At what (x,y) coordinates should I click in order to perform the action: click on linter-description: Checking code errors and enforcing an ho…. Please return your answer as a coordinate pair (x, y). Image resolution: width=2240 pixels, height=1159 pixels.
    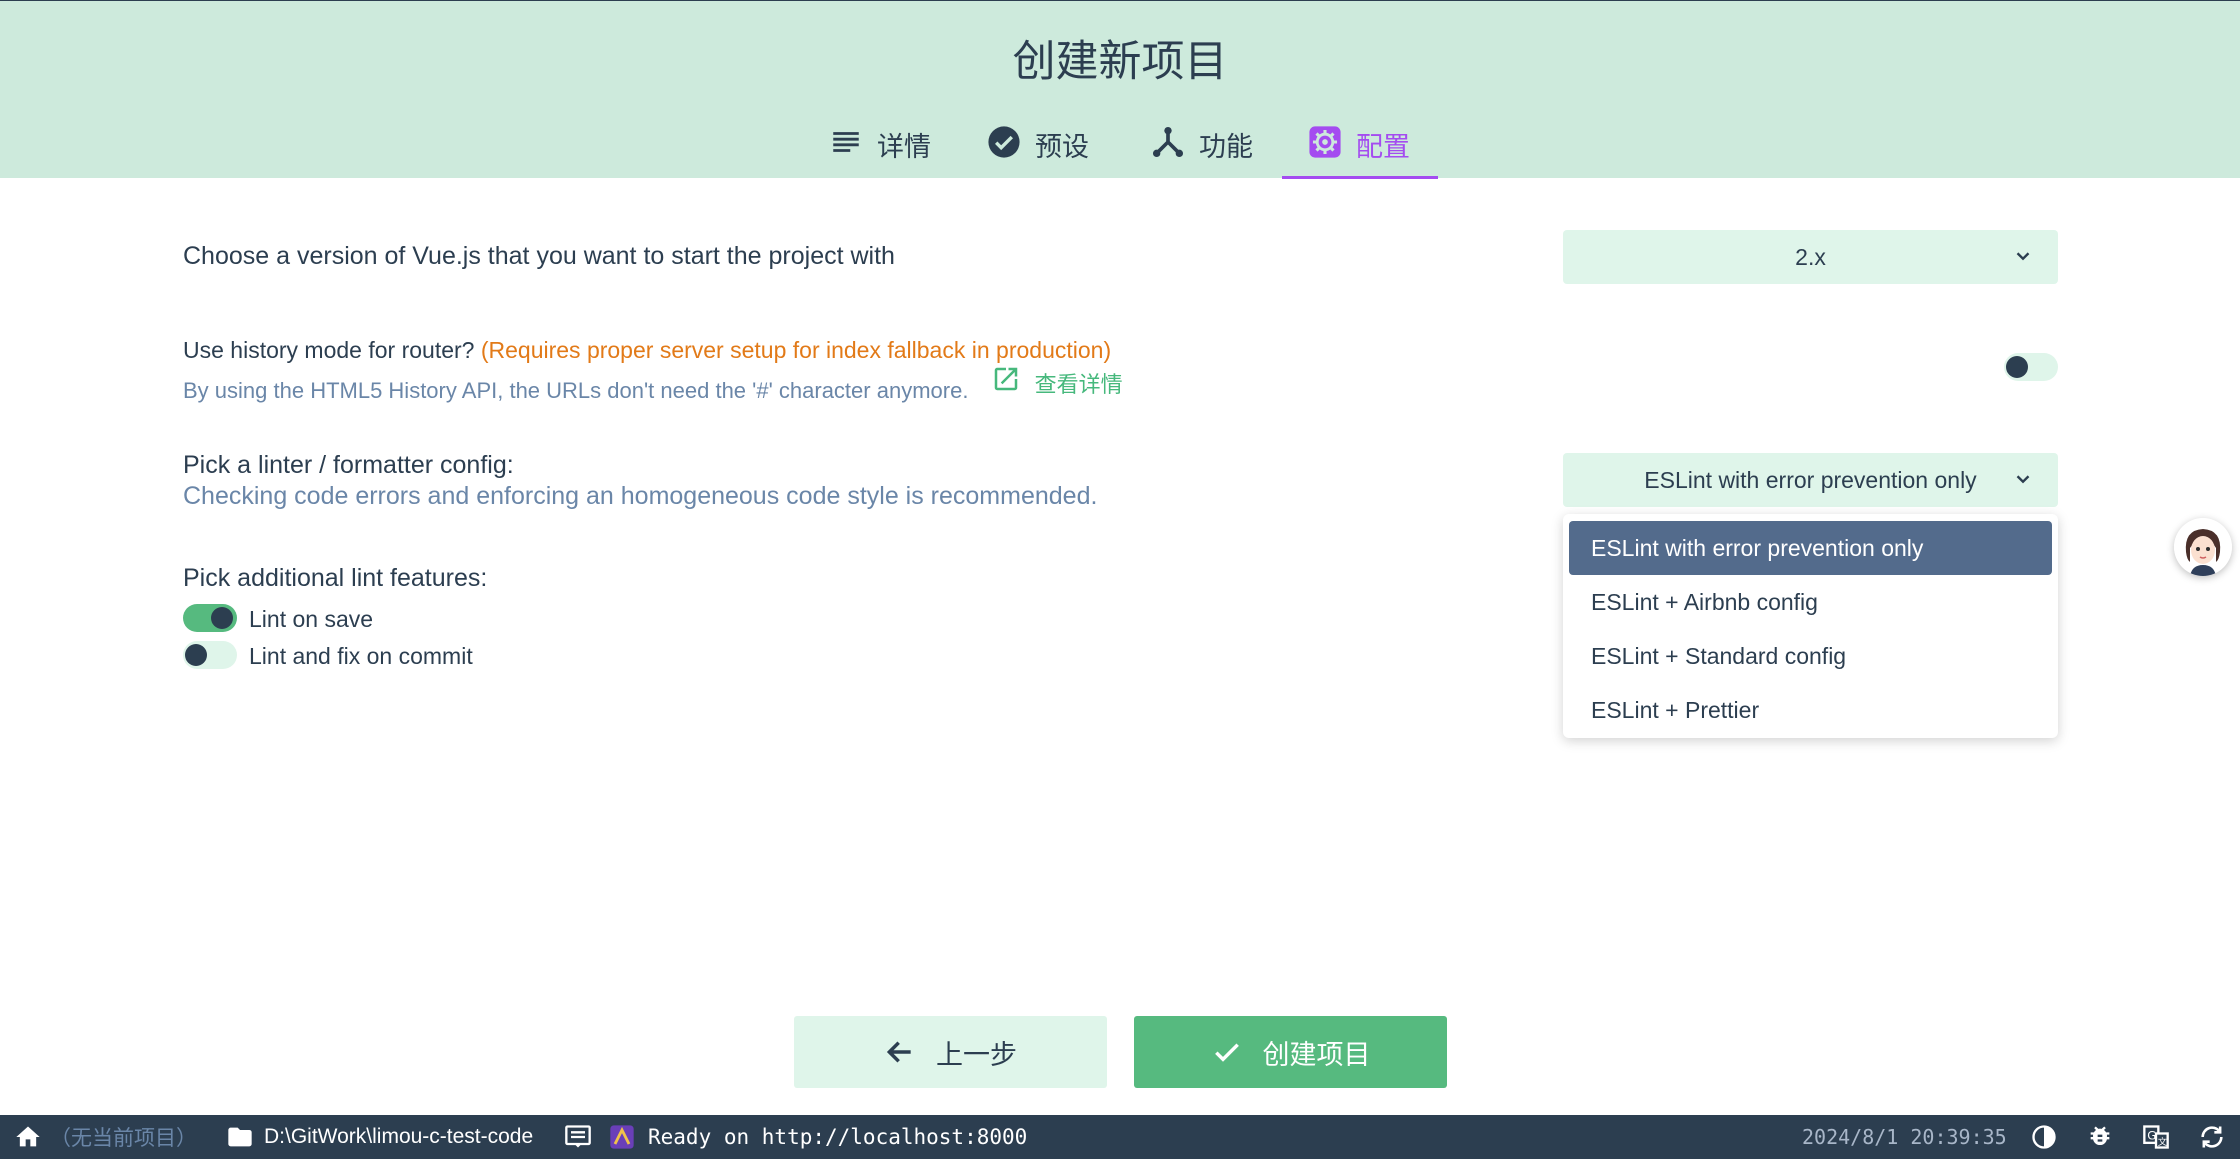
    Looking at the image, I should click on (640, 496).